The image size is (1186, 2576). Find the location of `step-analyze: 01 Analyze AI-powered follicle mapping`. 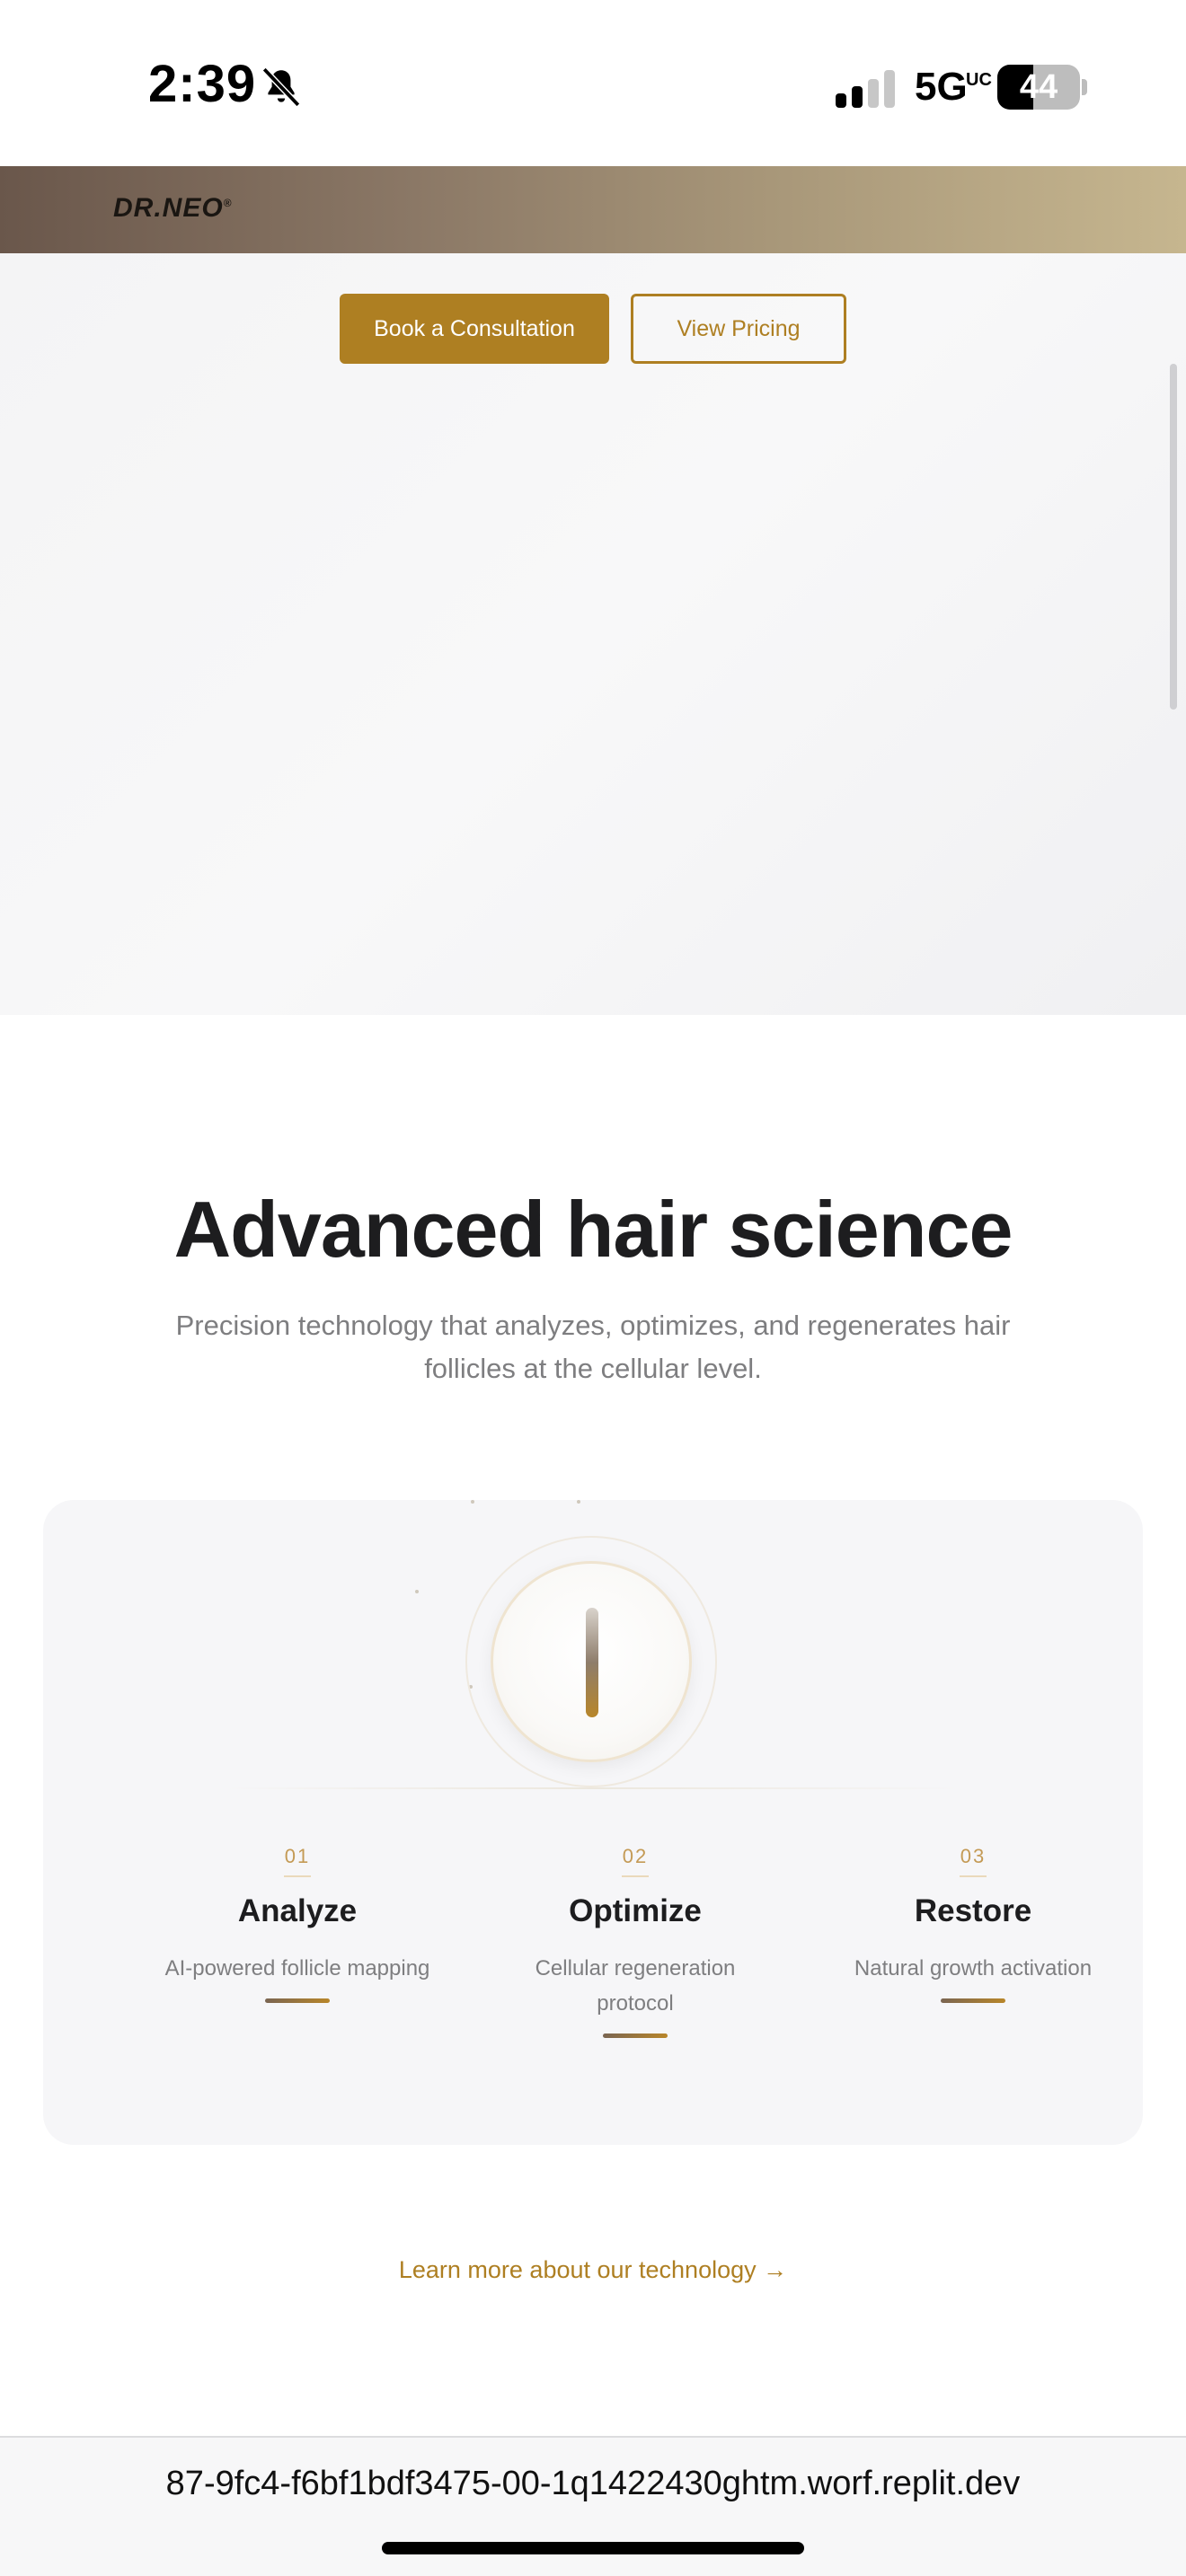

step-analyze: 01 Analyze AI-powered follicle mapping is located at coordinates (297, 1924).